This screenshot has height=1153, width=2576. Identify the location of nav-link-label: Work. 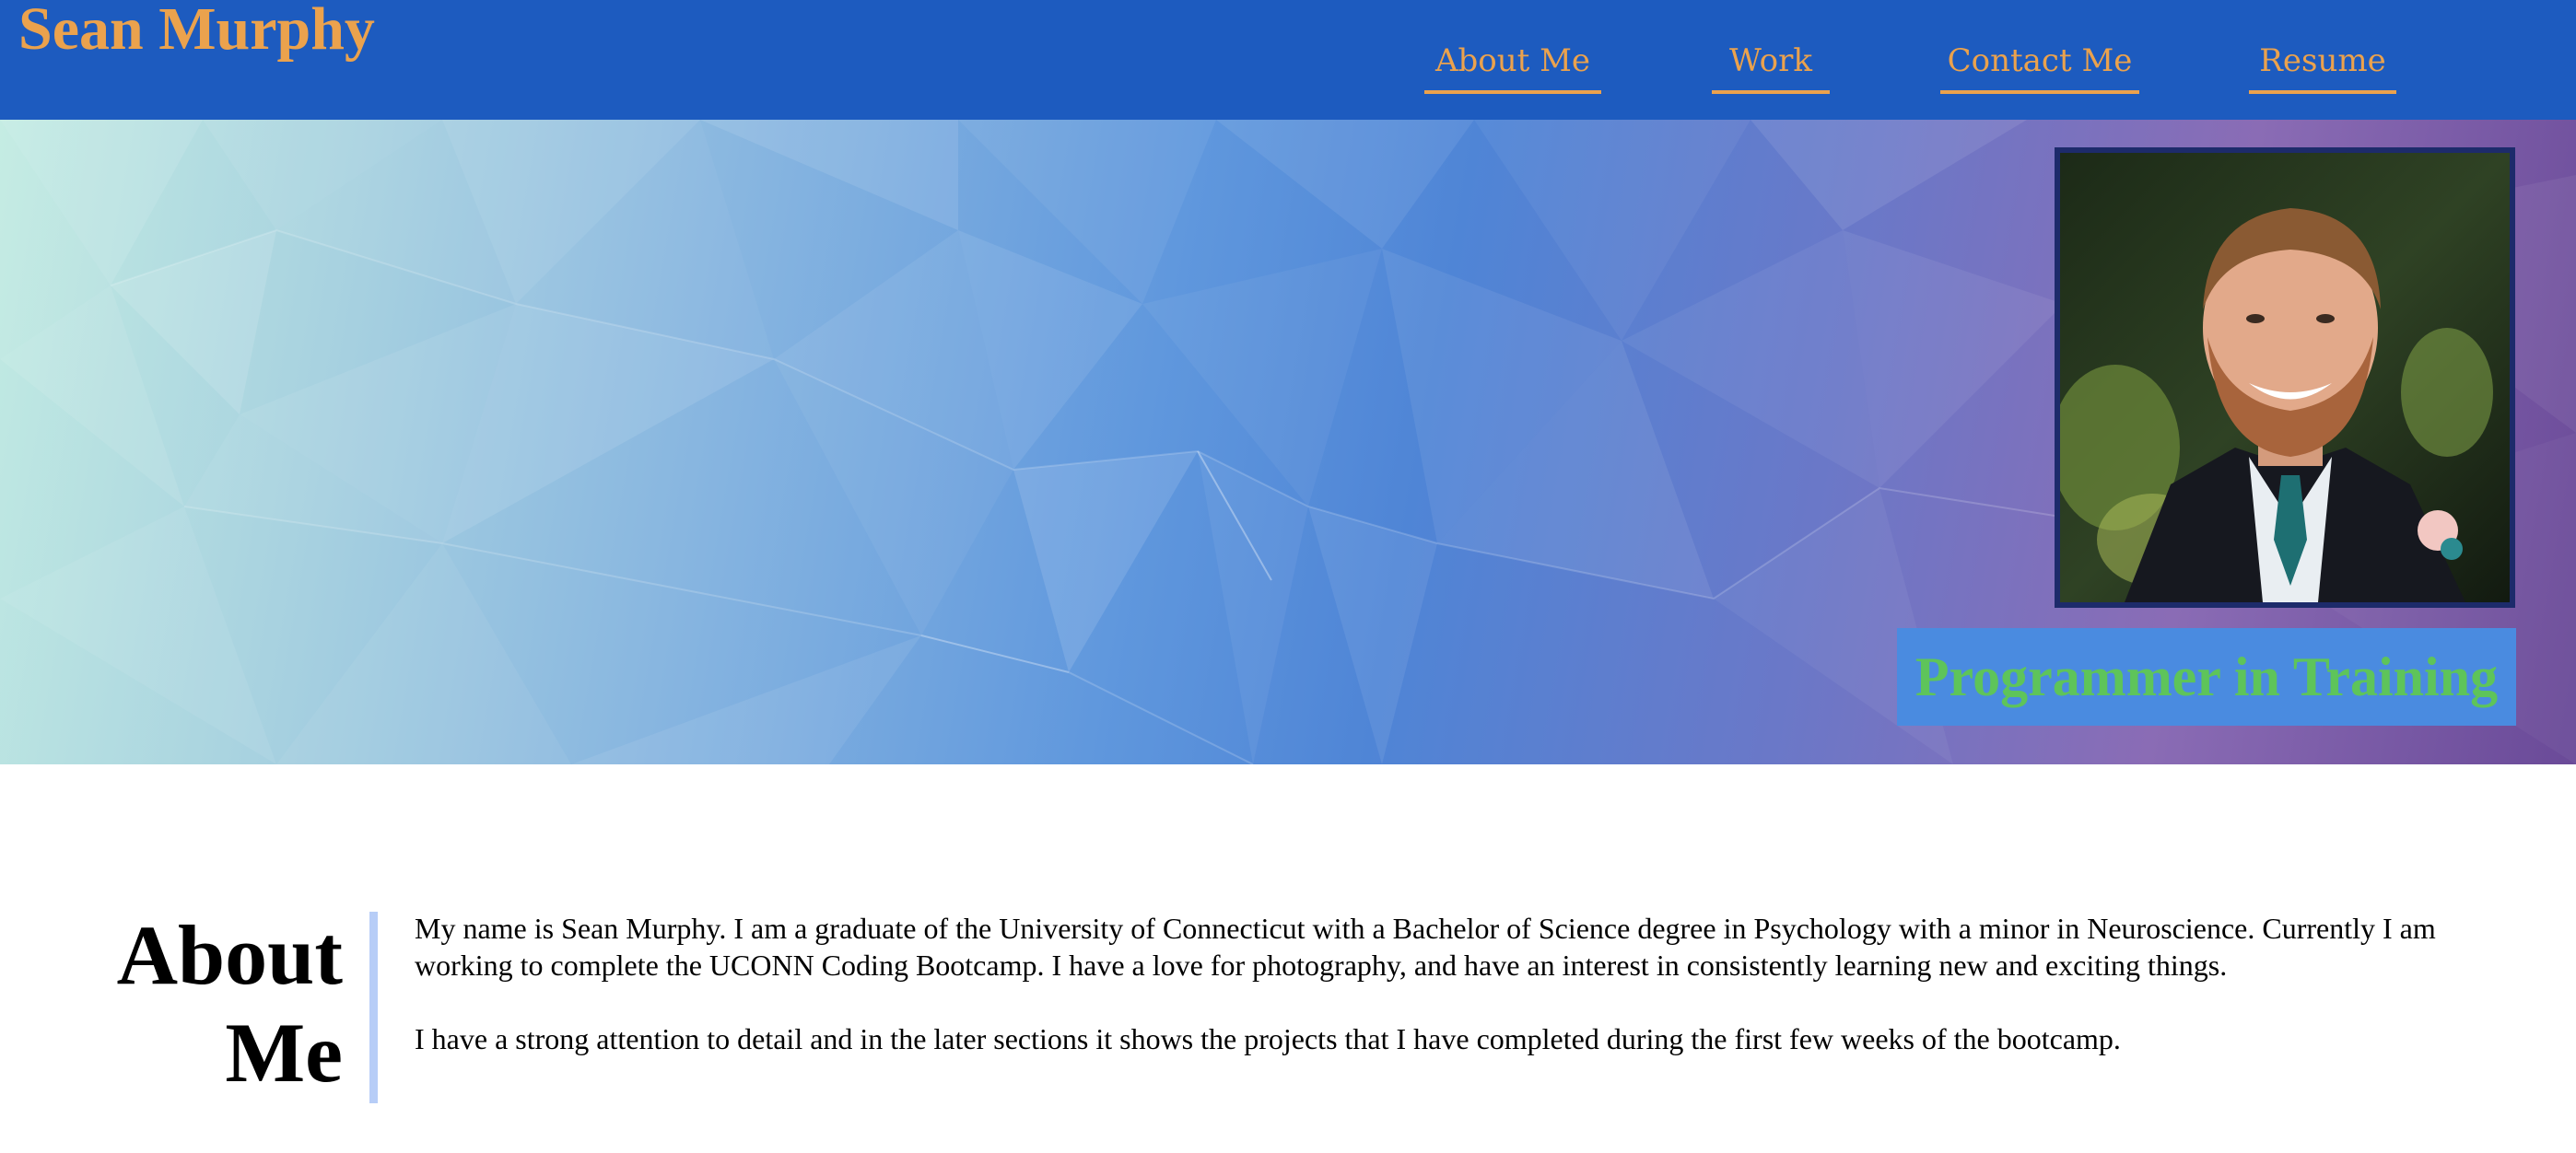
(1770, 60).